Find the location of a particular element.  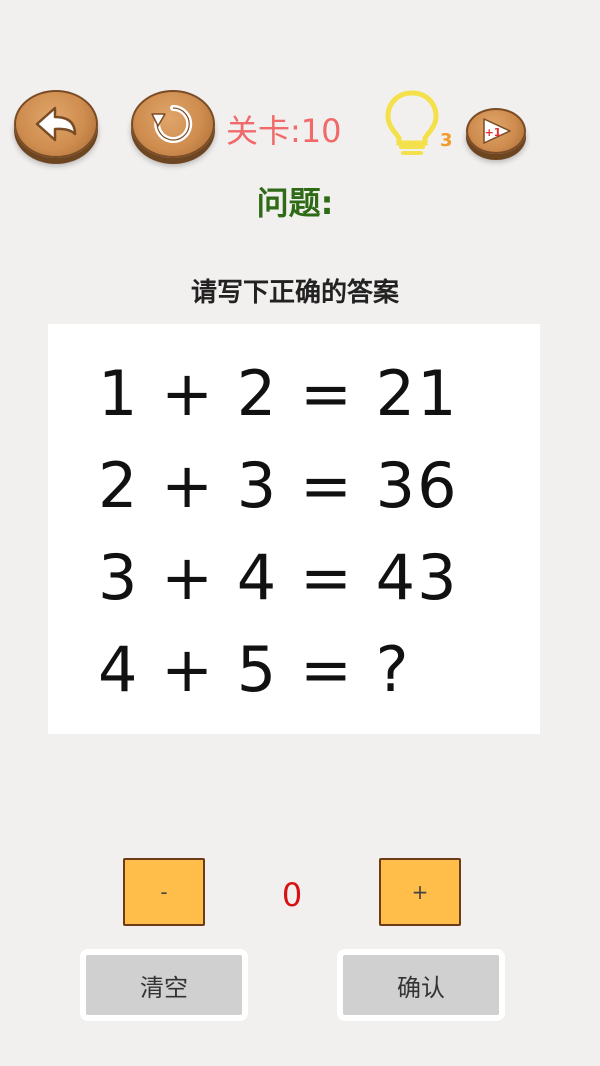

confirm-button: 确认 is located at coordinates (421, 985).